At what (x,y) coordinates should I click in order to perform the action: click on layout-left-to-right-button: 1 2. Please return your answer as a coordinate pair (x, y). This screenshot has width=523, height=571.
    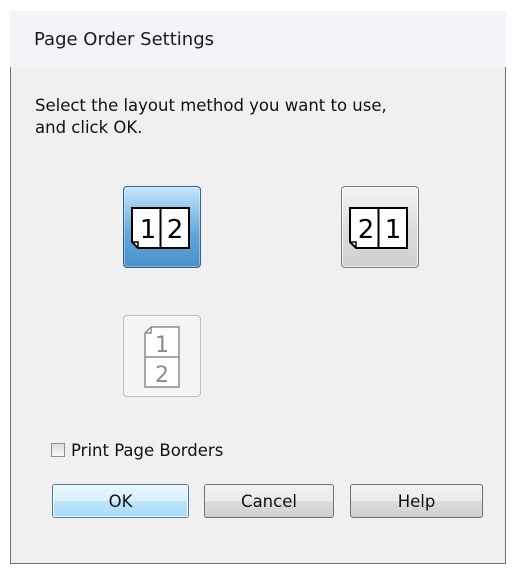
    Looking at the image, I should click on (162, 227).